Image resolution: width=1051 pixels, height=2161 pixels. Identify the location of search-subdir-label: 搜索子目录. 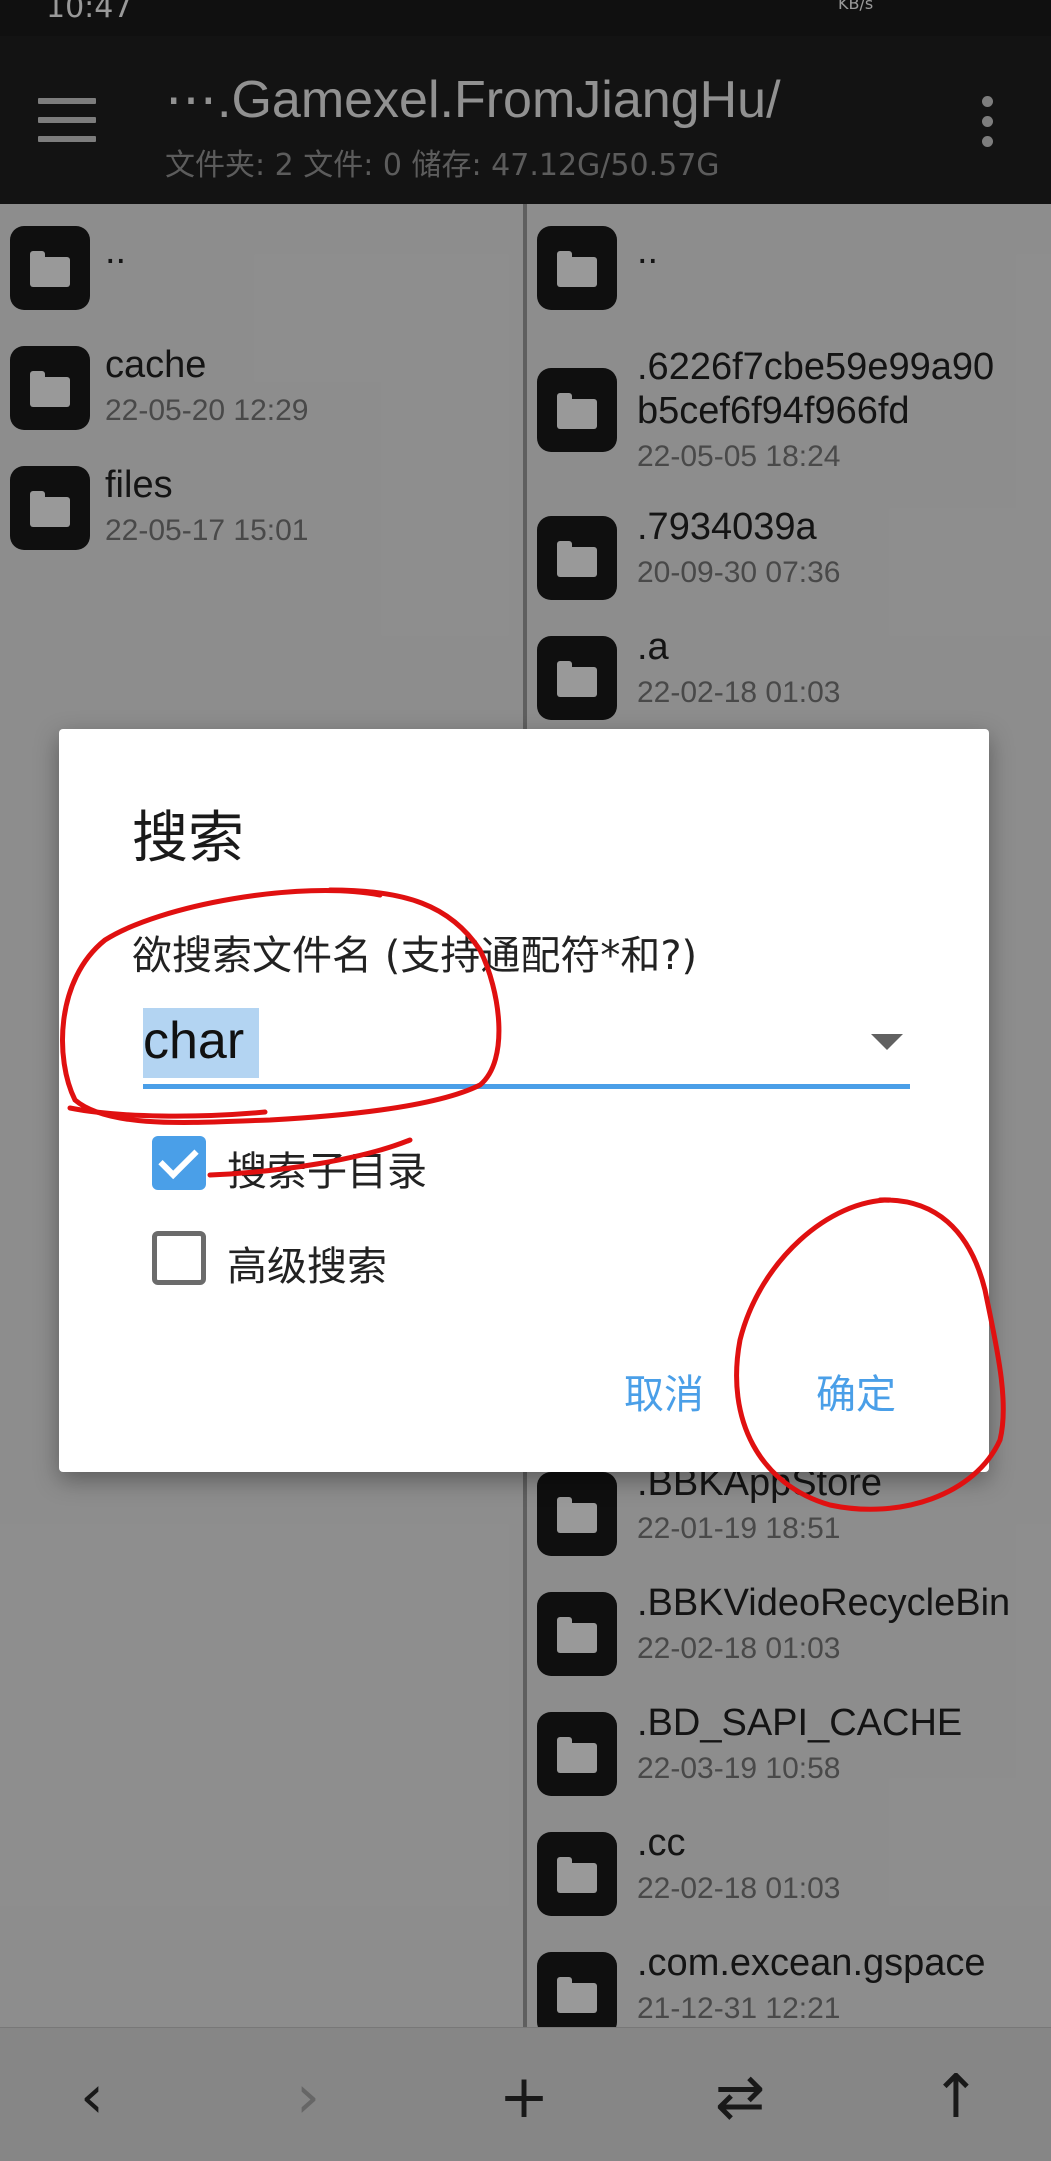
(327, 1168).